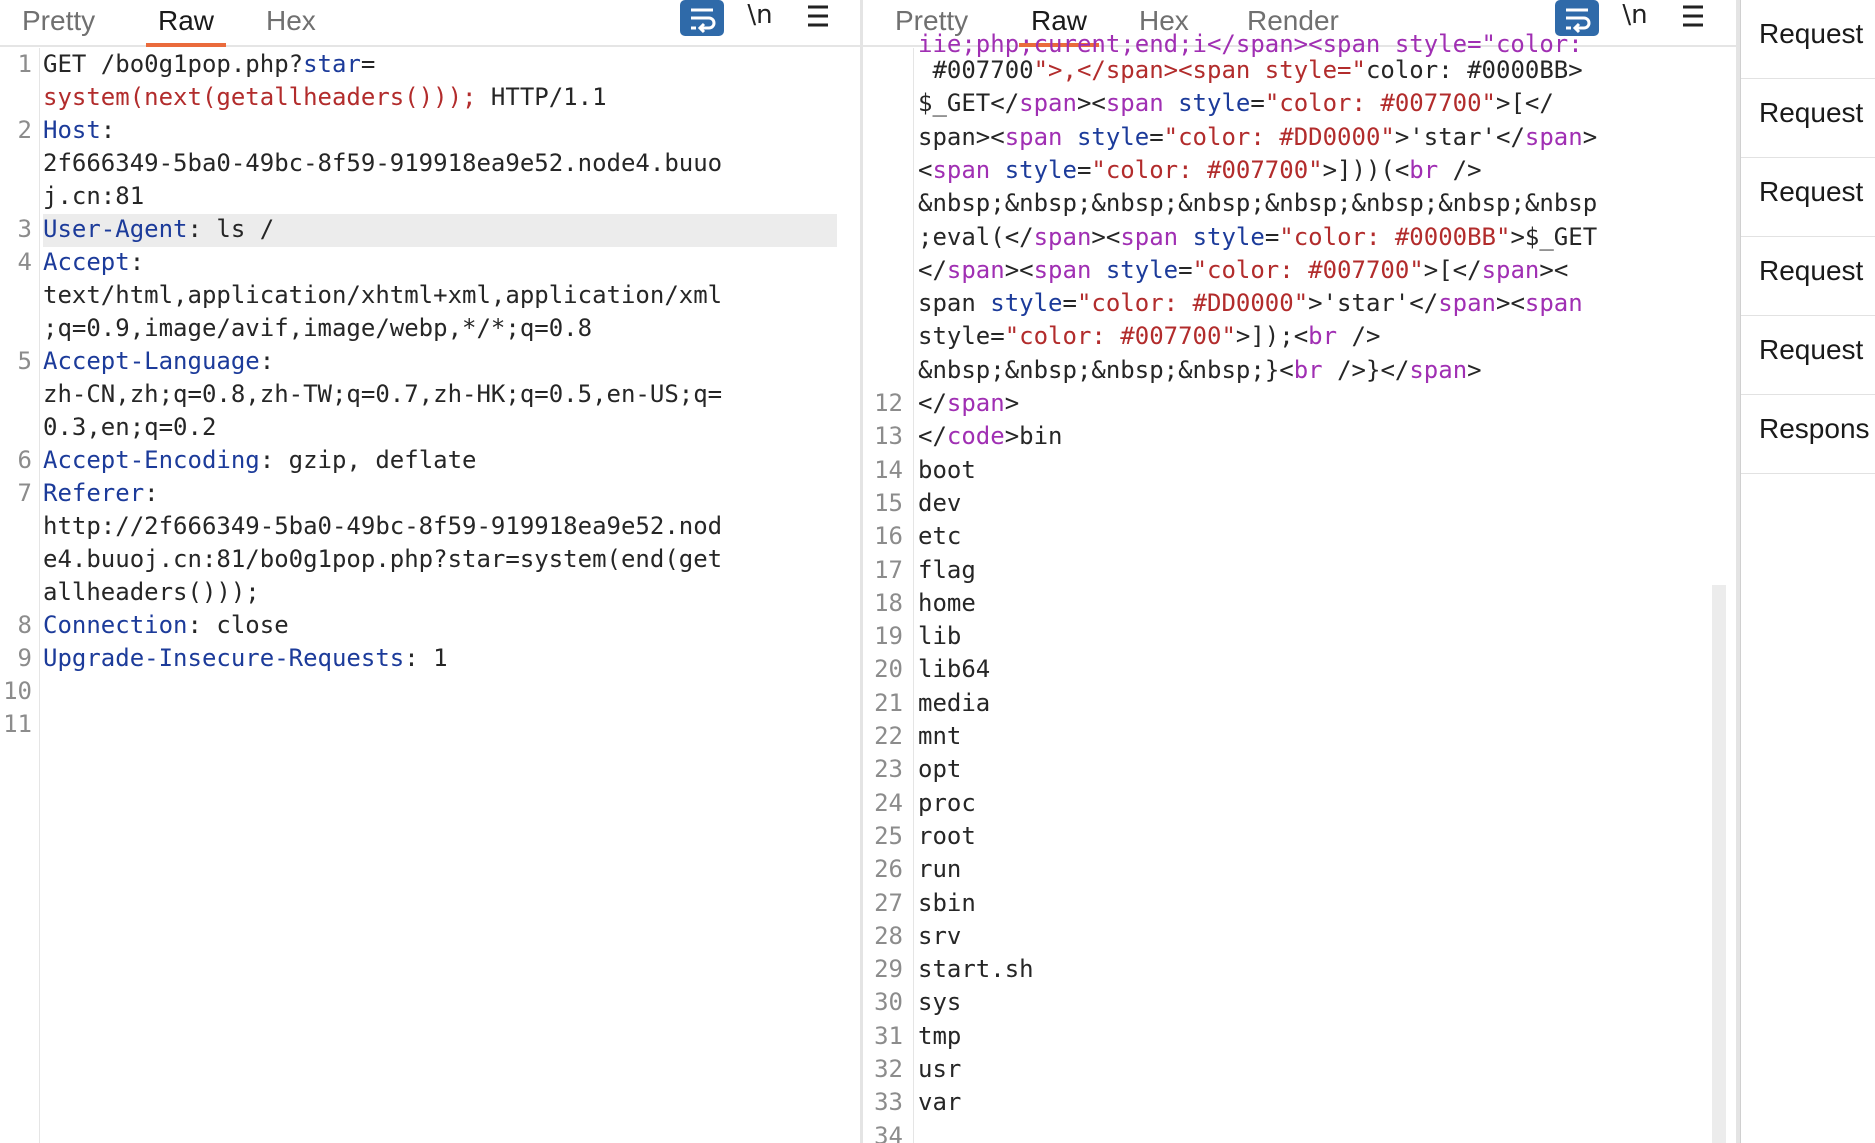 Image resolution: width=1875 pixels, height=1143 pixels. Describe the element at coordinates (888, 636) in the screenshot. I see `line-number: 19` at that location.